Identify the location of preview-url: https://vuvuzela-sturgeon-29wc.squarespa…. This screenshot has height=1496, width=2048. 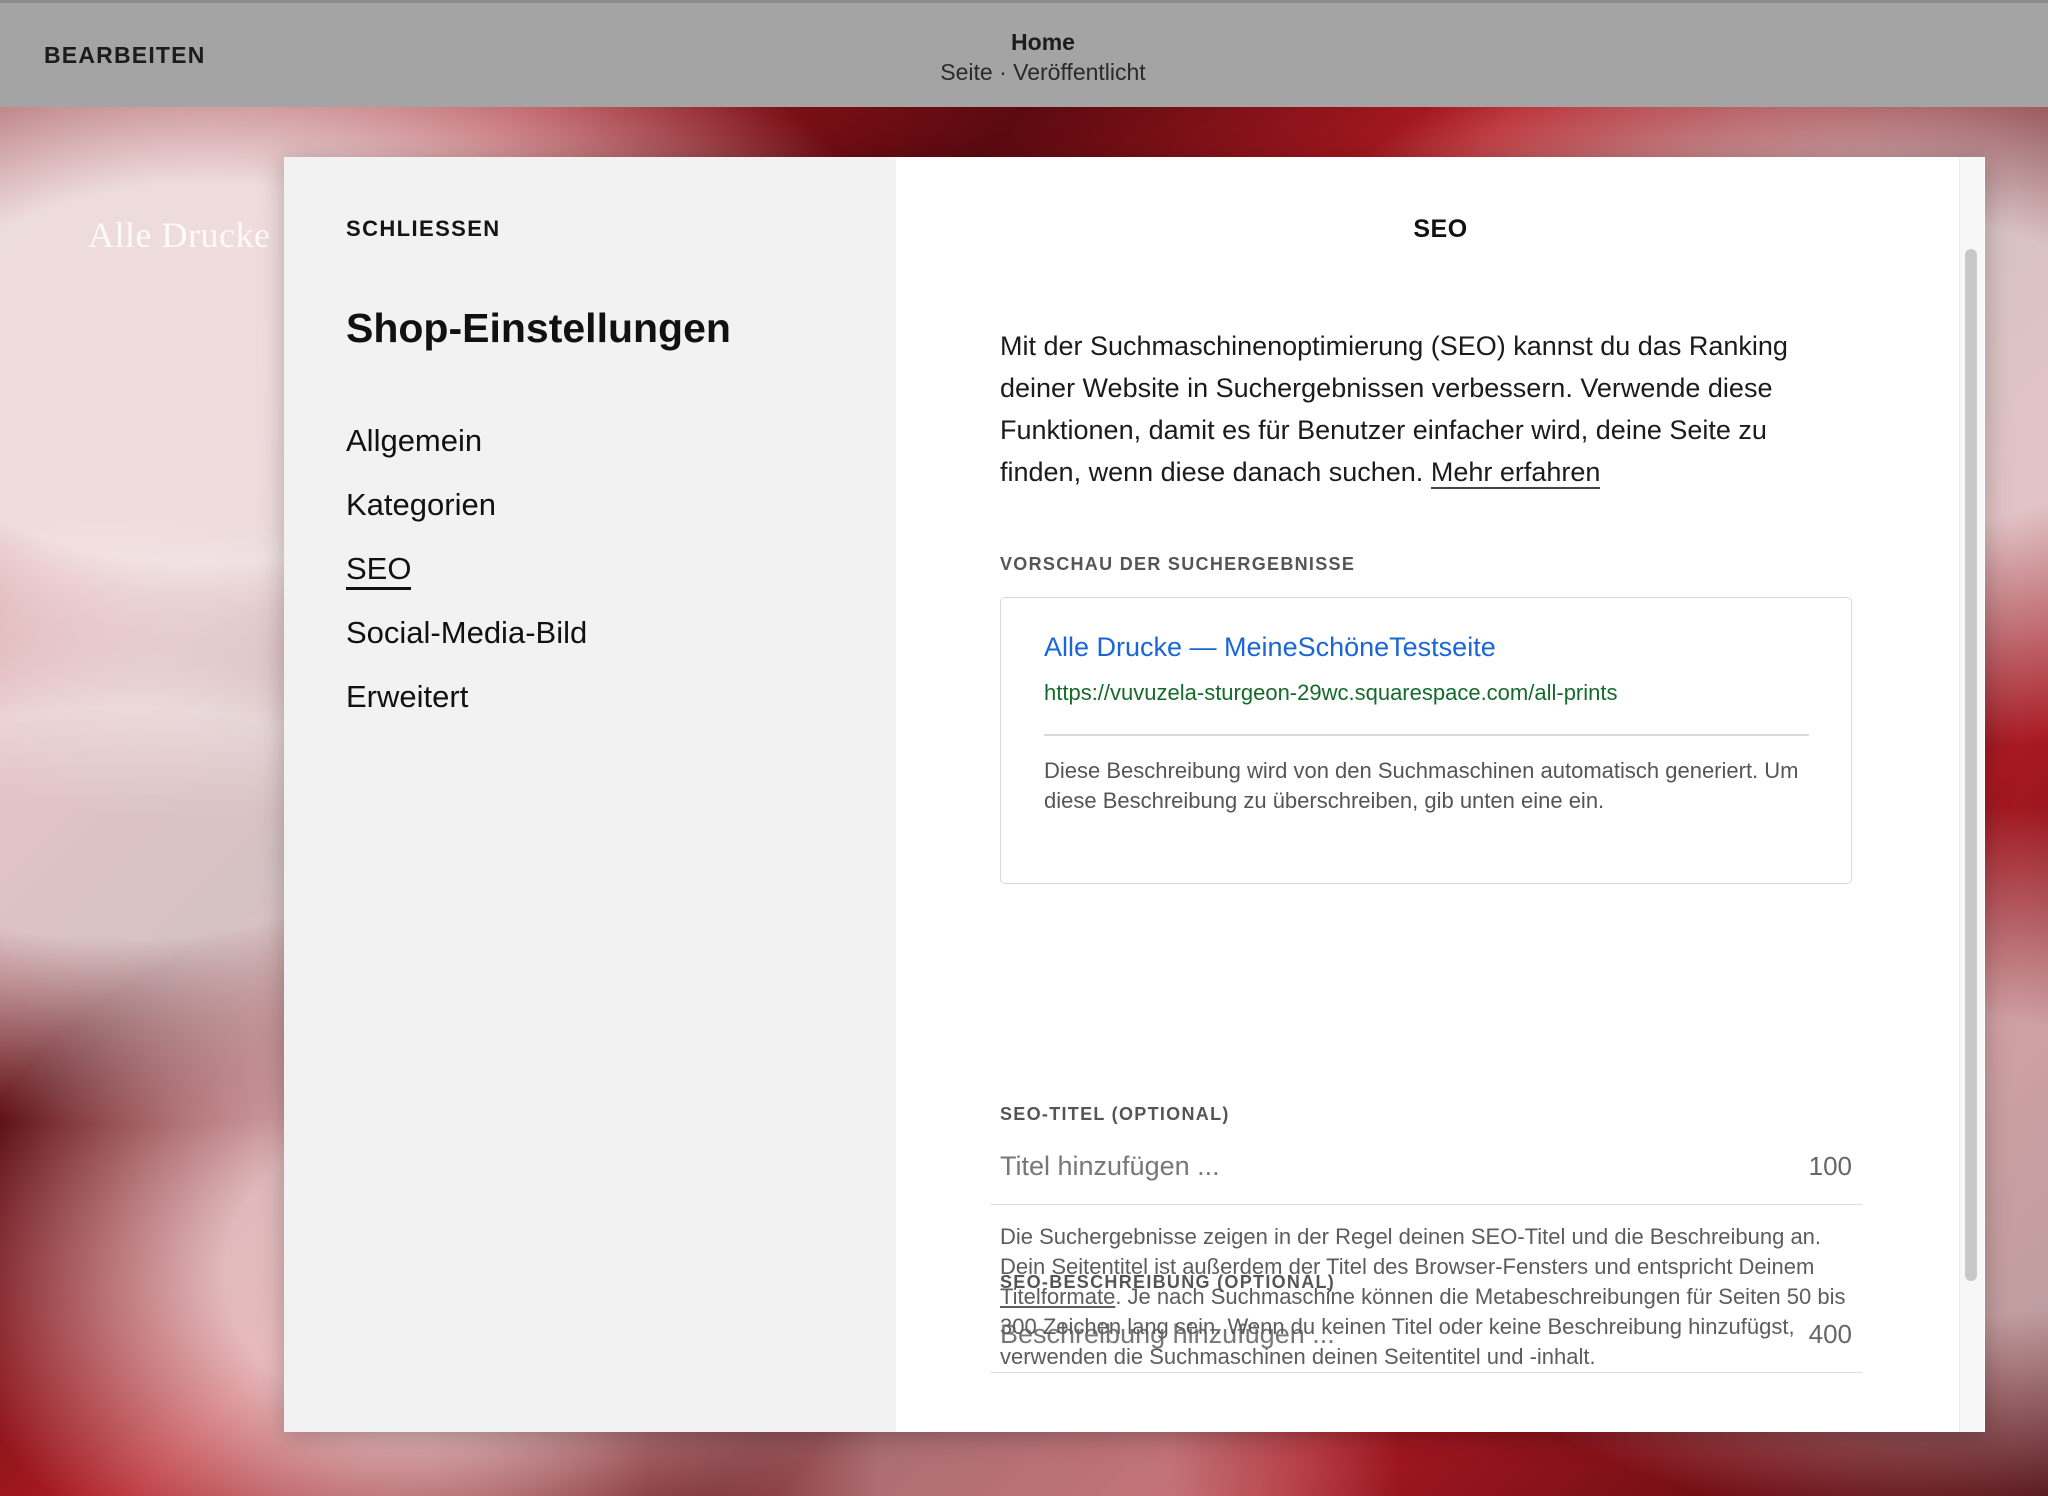
(1331, 692).